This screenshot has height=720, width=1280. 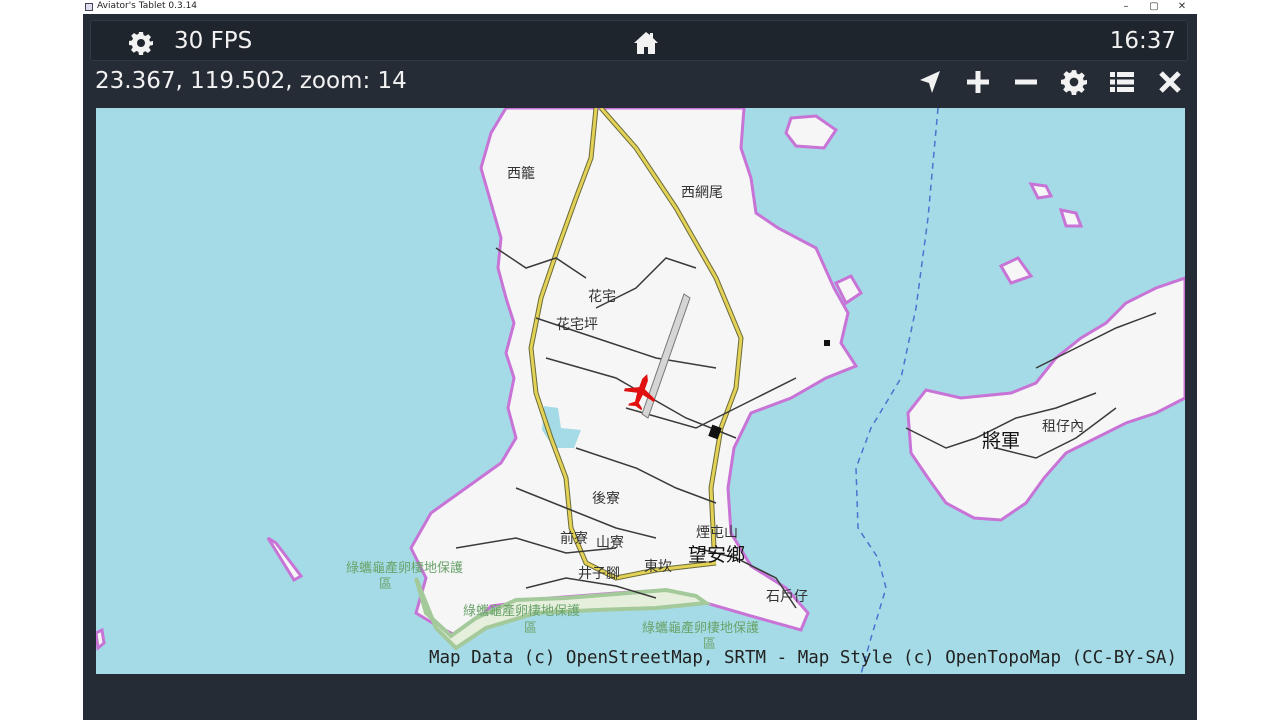 I want to click on reserve-label-1: 綠蠵龜產卵棲地保護, so click(x=405, y=568).